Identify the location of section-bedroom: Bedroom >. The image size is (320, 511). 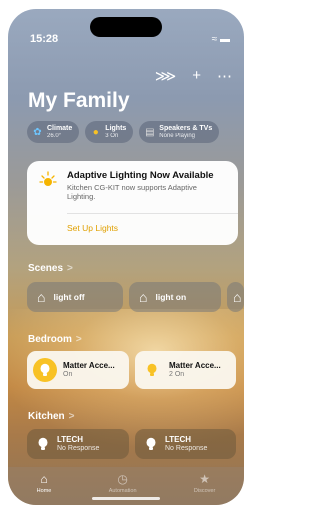
(55, 339).